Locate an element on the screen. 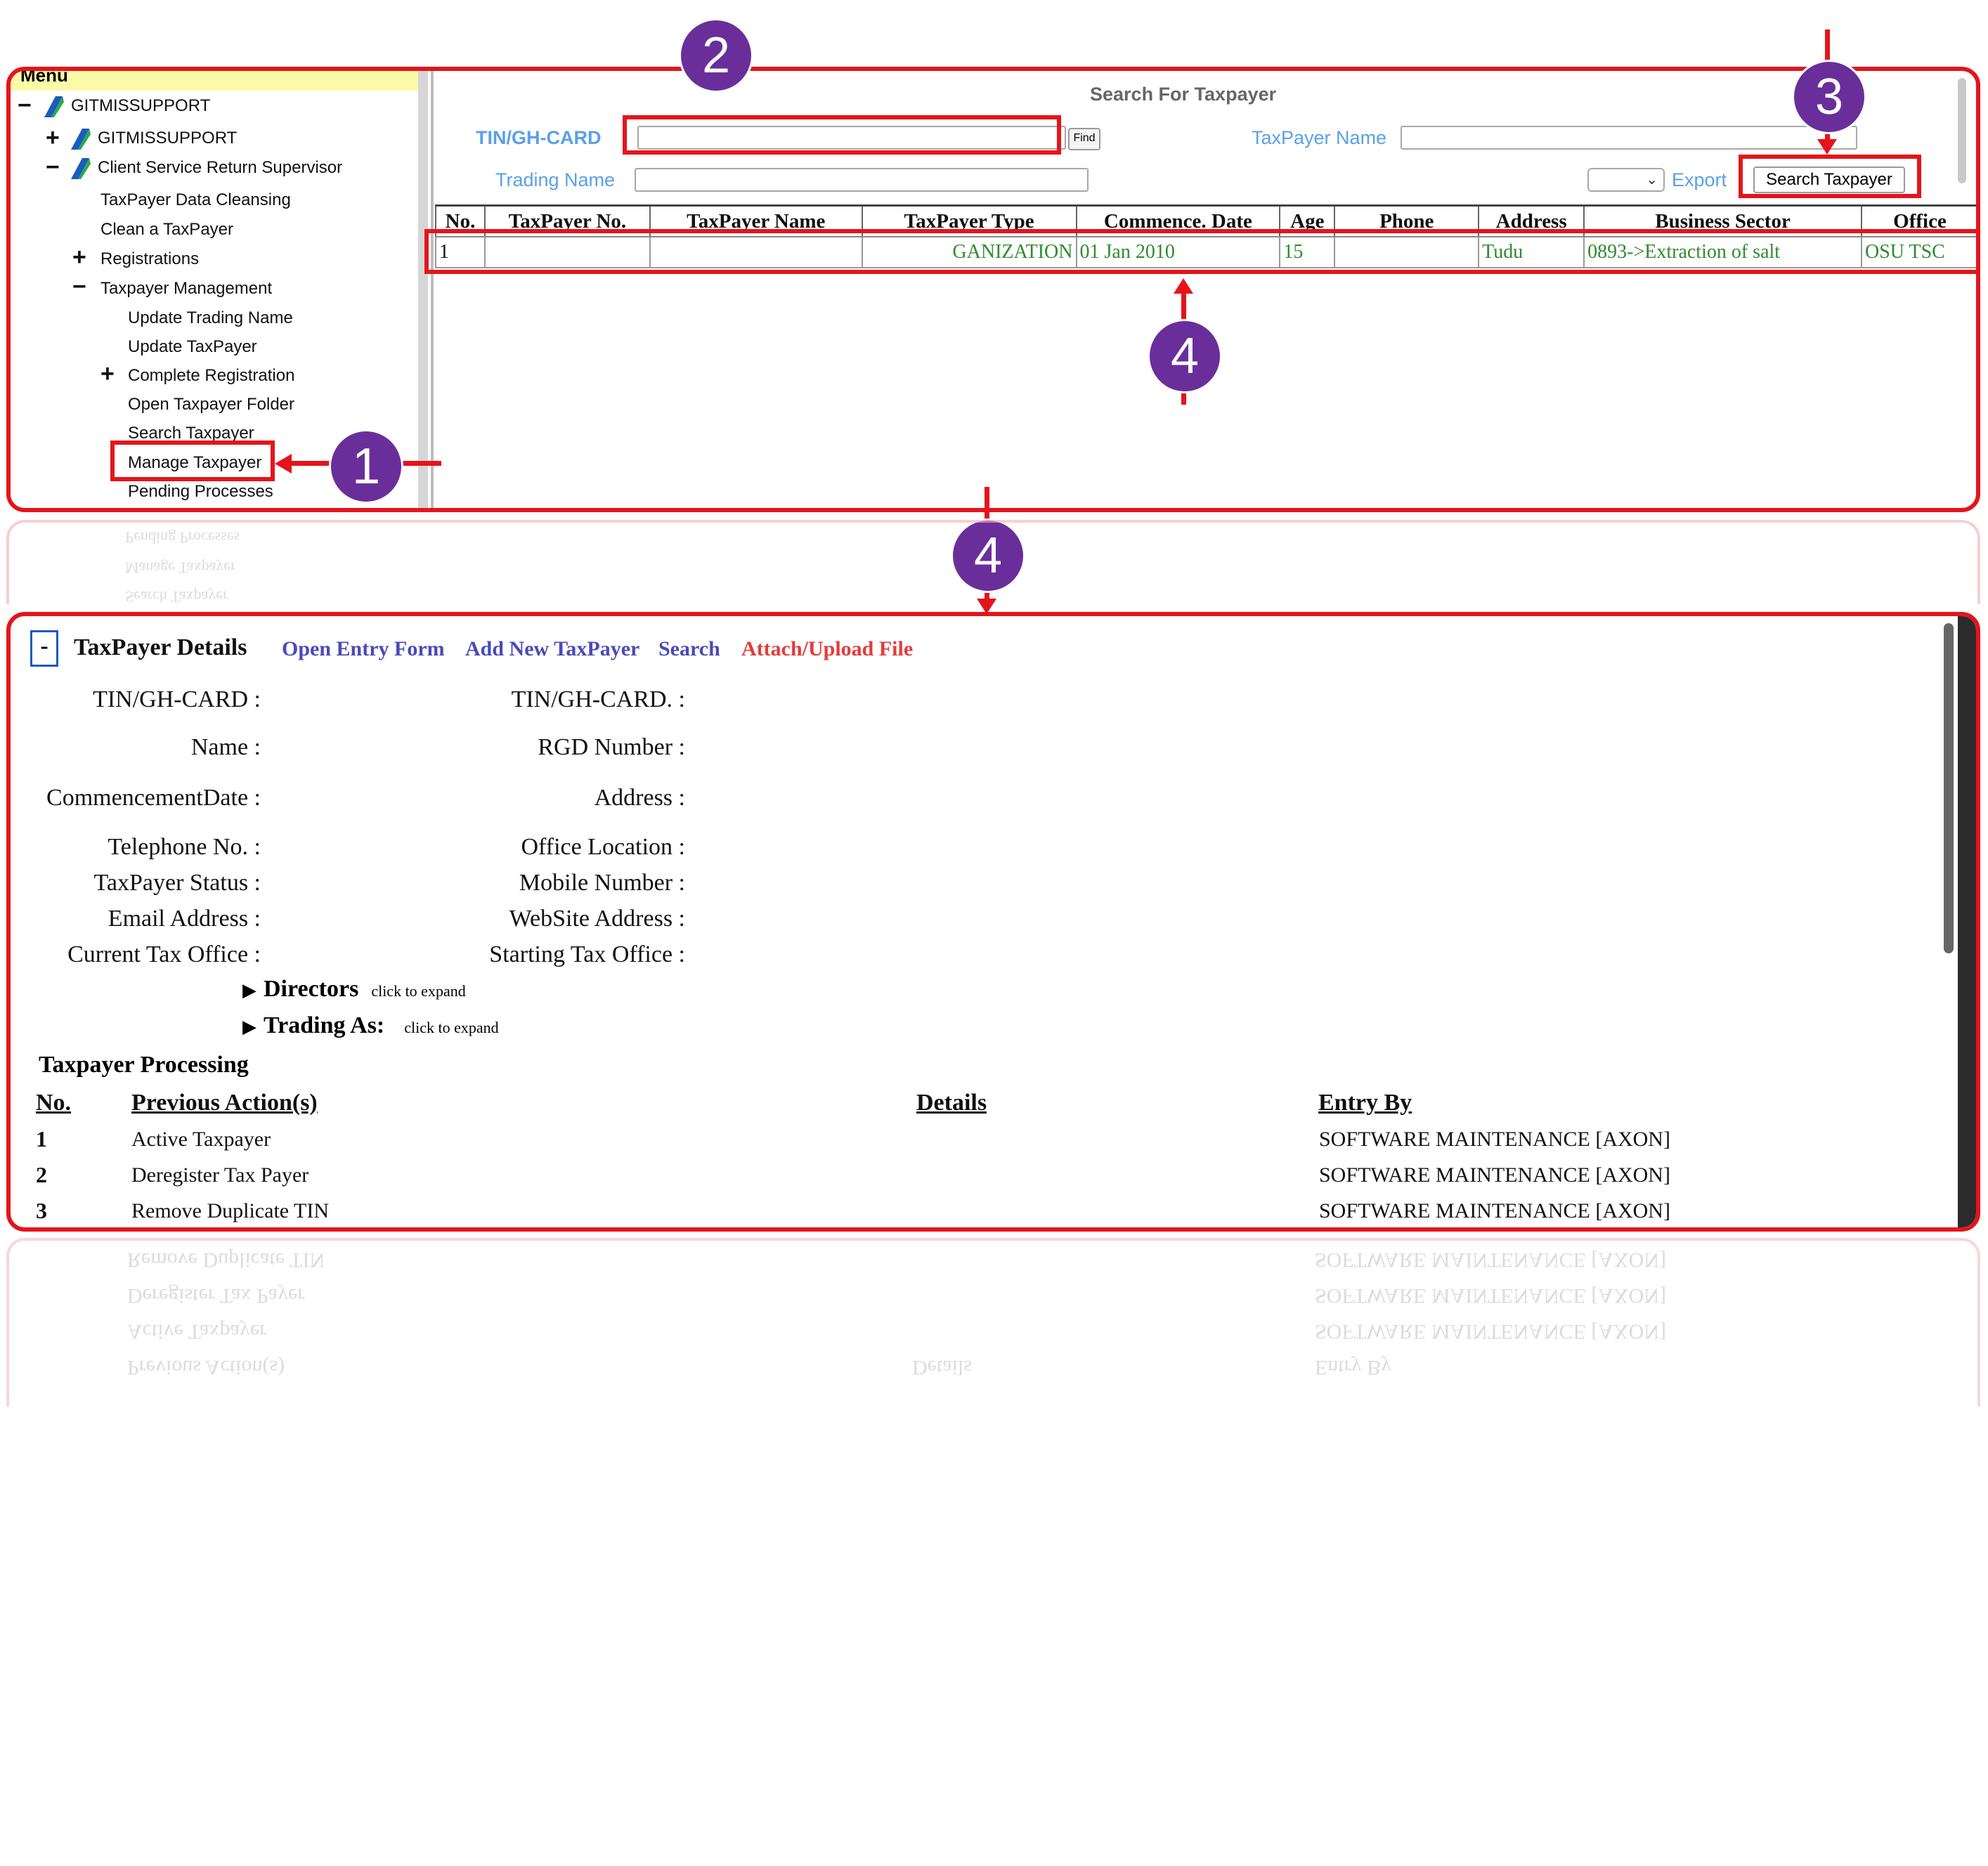  menu-item-update-trading-name: Update Trading Name is located at coordinates (210, 318).